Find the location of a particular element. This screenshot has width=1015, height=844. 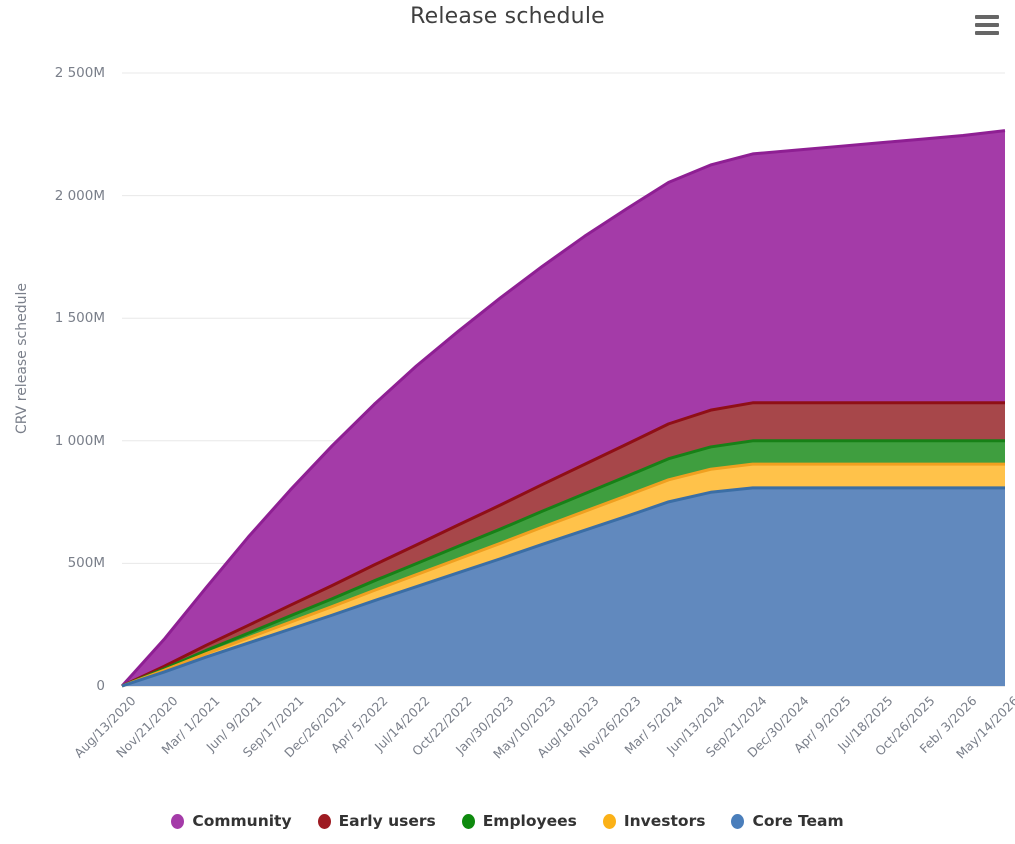

legend-label: Employees is located at coordinates (529, 821).